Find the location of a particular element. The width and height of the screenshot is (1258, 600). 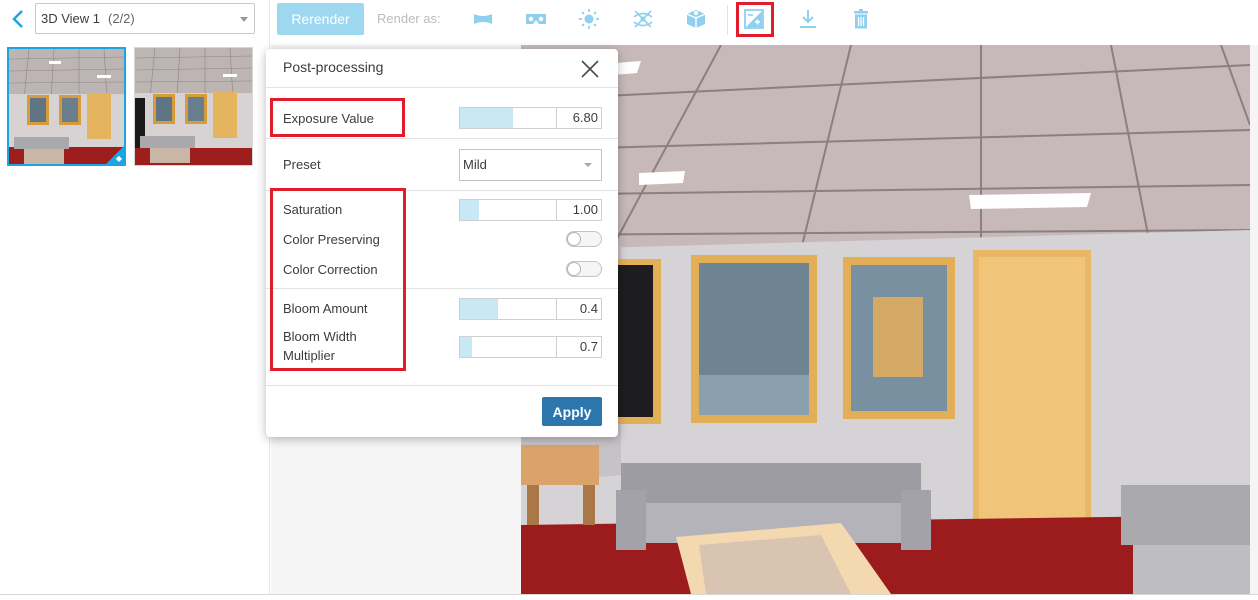

render-as-label: Render as: is located at coordinates (409, 18).